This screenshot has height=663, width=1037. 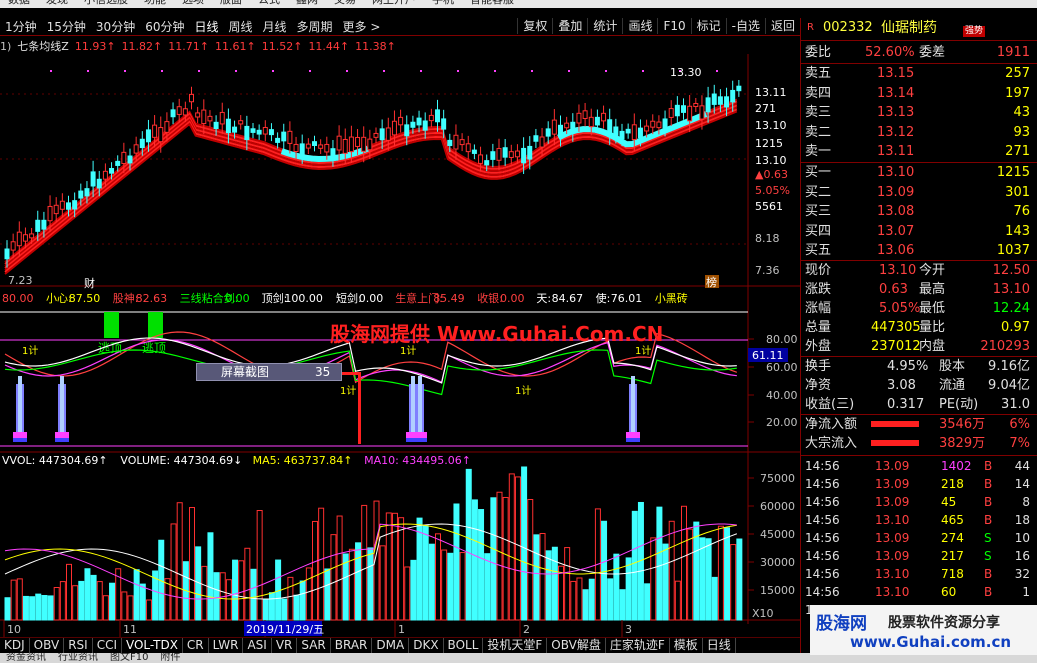 What do you see at coordinates (21, 27) in the screenshot?
I see `period-tab-0: 1分钟` at bounding box center [21, 27].